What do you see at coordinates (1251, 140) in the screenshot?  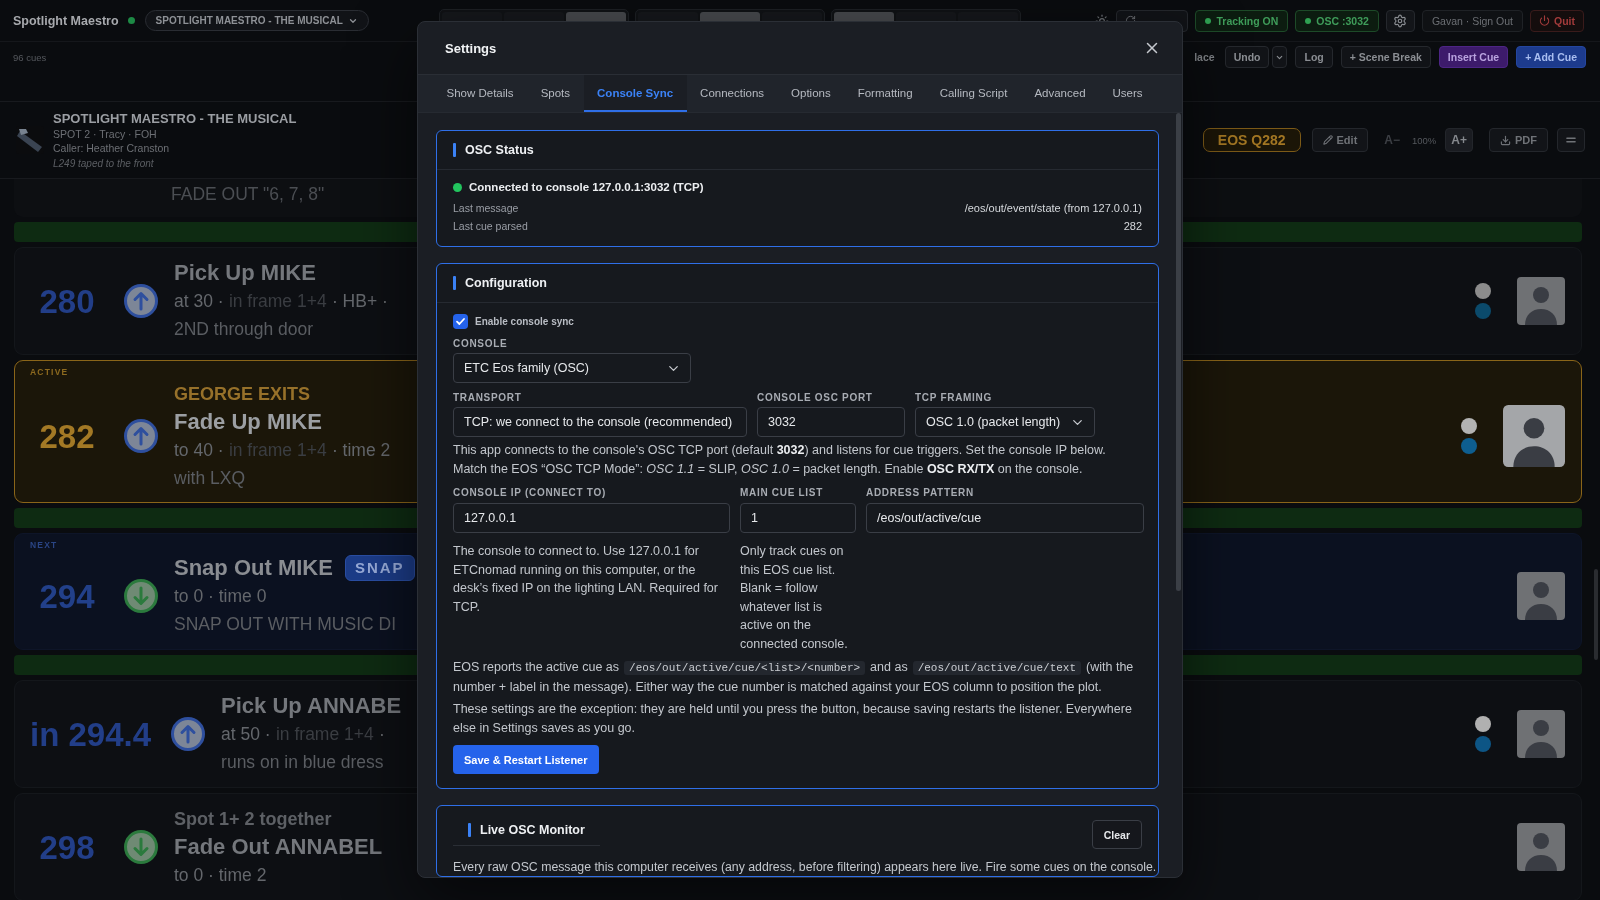 I see `eos-cue-badge: EOS Q282` at bounding box center [1251, 140].